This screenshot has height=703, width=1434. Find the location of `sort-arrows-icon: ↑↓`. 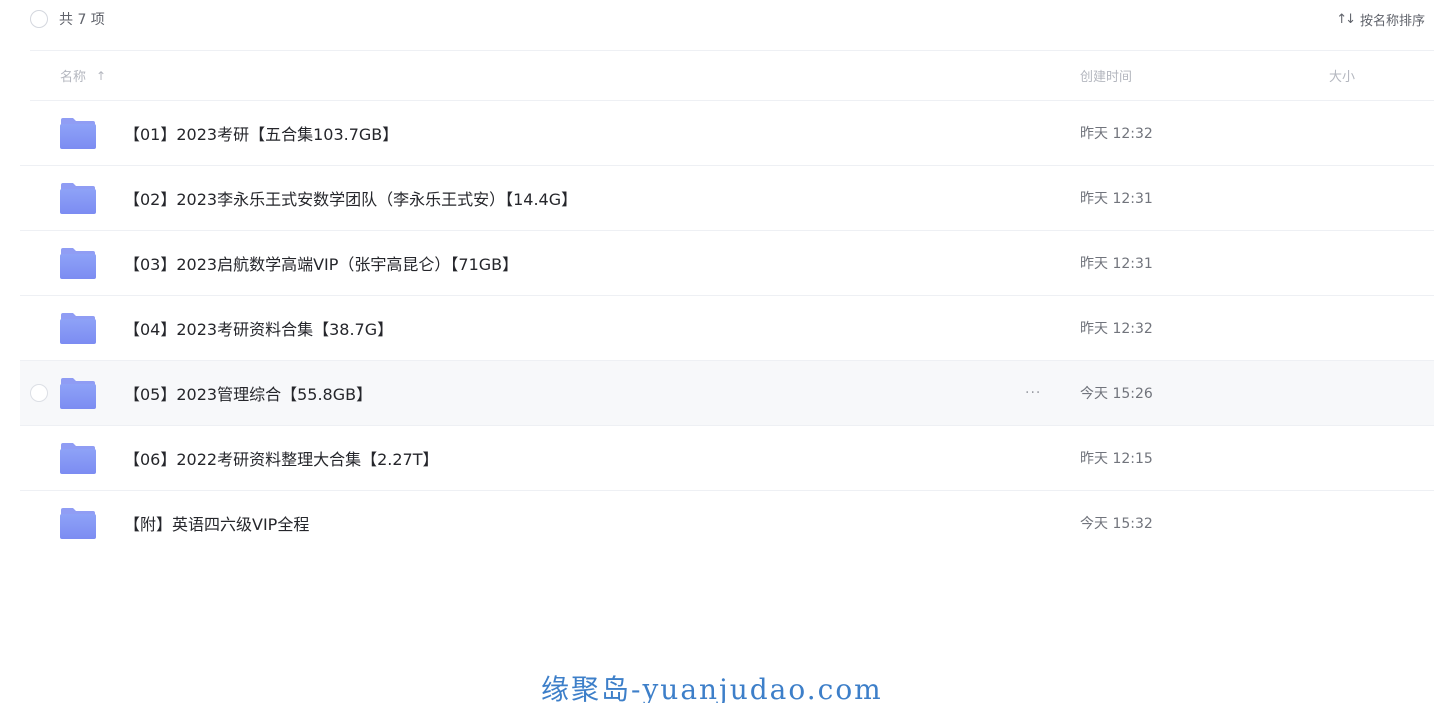

sort-arrows-icon: ↑↓ is located at coordinates (1346, 19).